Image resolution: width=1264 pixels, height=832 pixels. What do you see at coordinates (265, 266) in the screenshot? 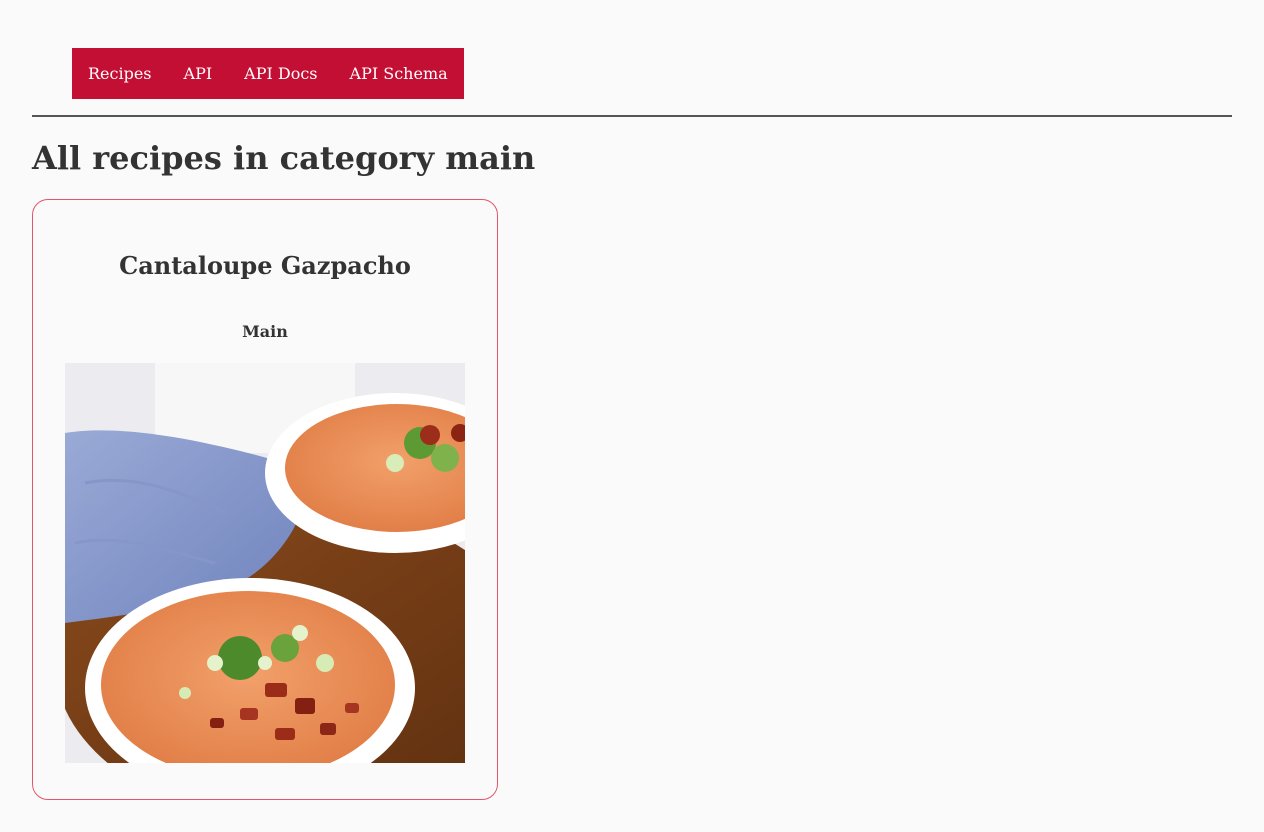
I see `recipe-title: Cantaloupe Gazpacho` at bounding box center [265, 266].